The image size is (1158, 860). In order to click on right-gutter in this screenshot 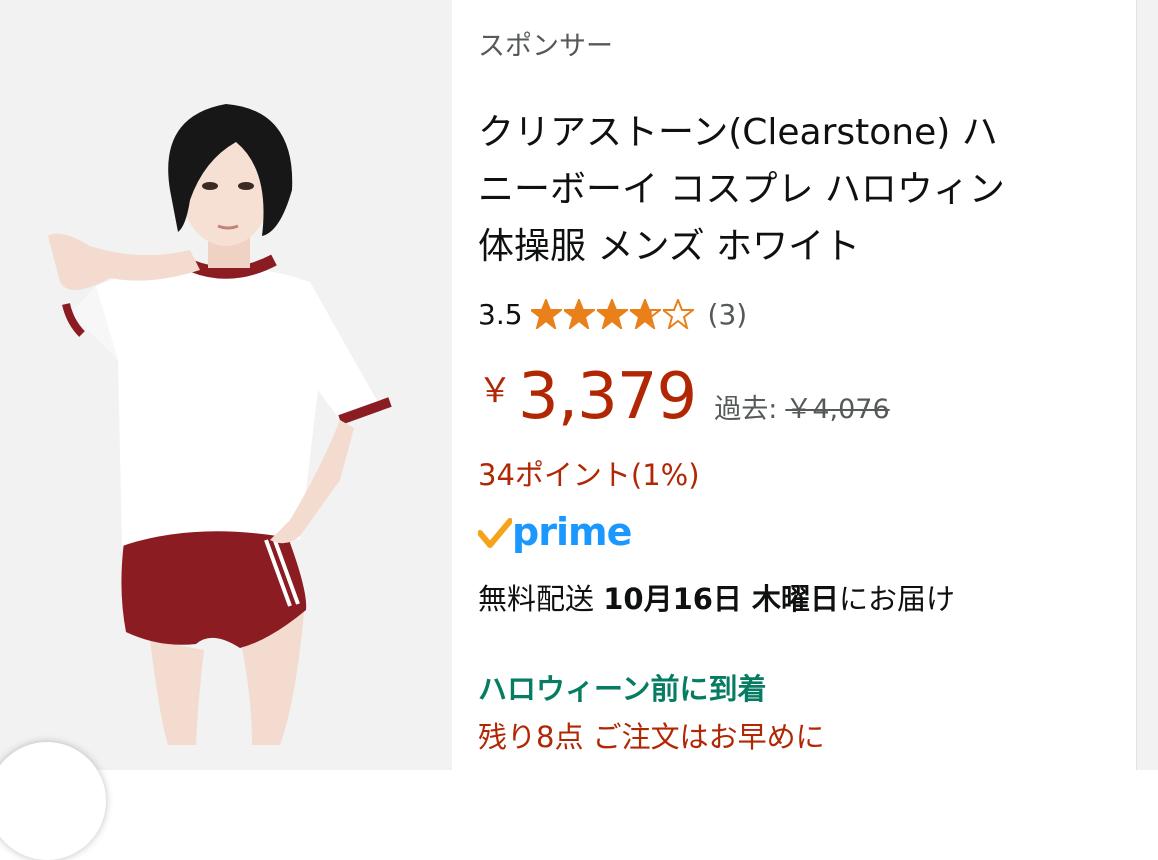, I will do `click(1147, 385)`.